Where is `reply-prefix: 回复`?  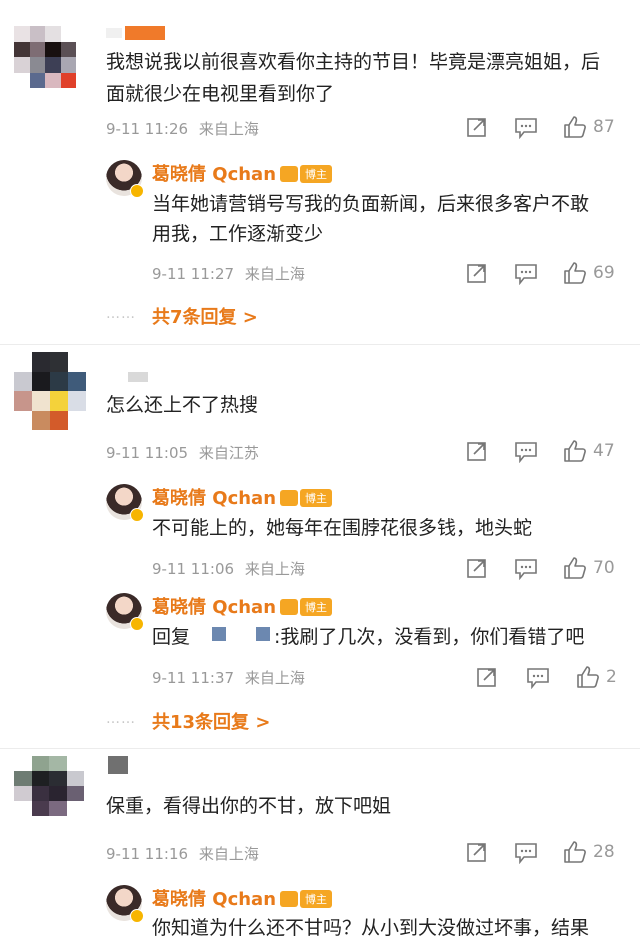 reply-prefix: 回复 is located at coordinates (171, 637).